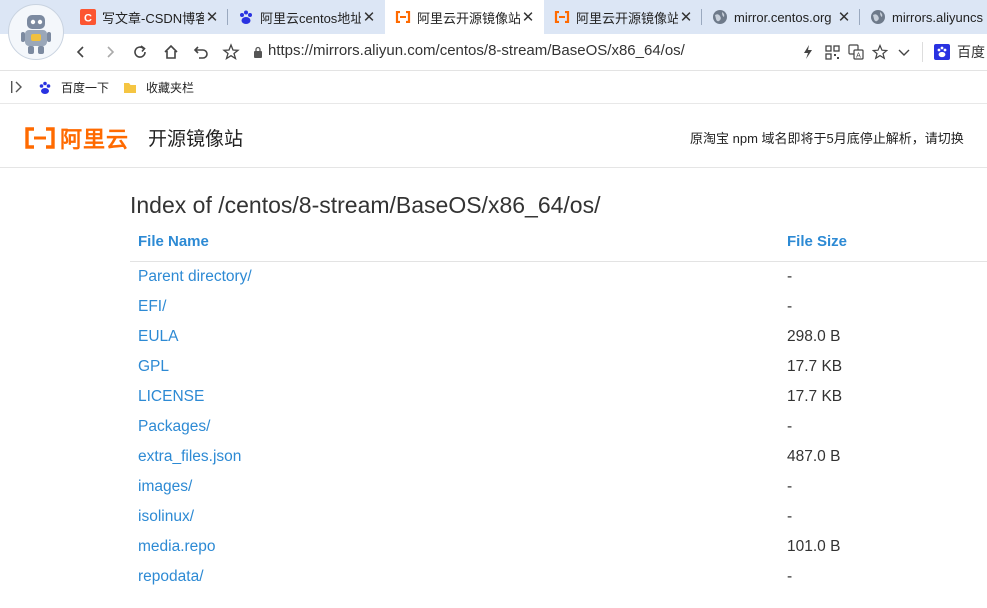 This screenshot has width=987, height=608. What do you see at coordinates (493, 547) in the screenshot?
I see `table-row: media.repo 101.0 B` at bounding box center [493, 547].